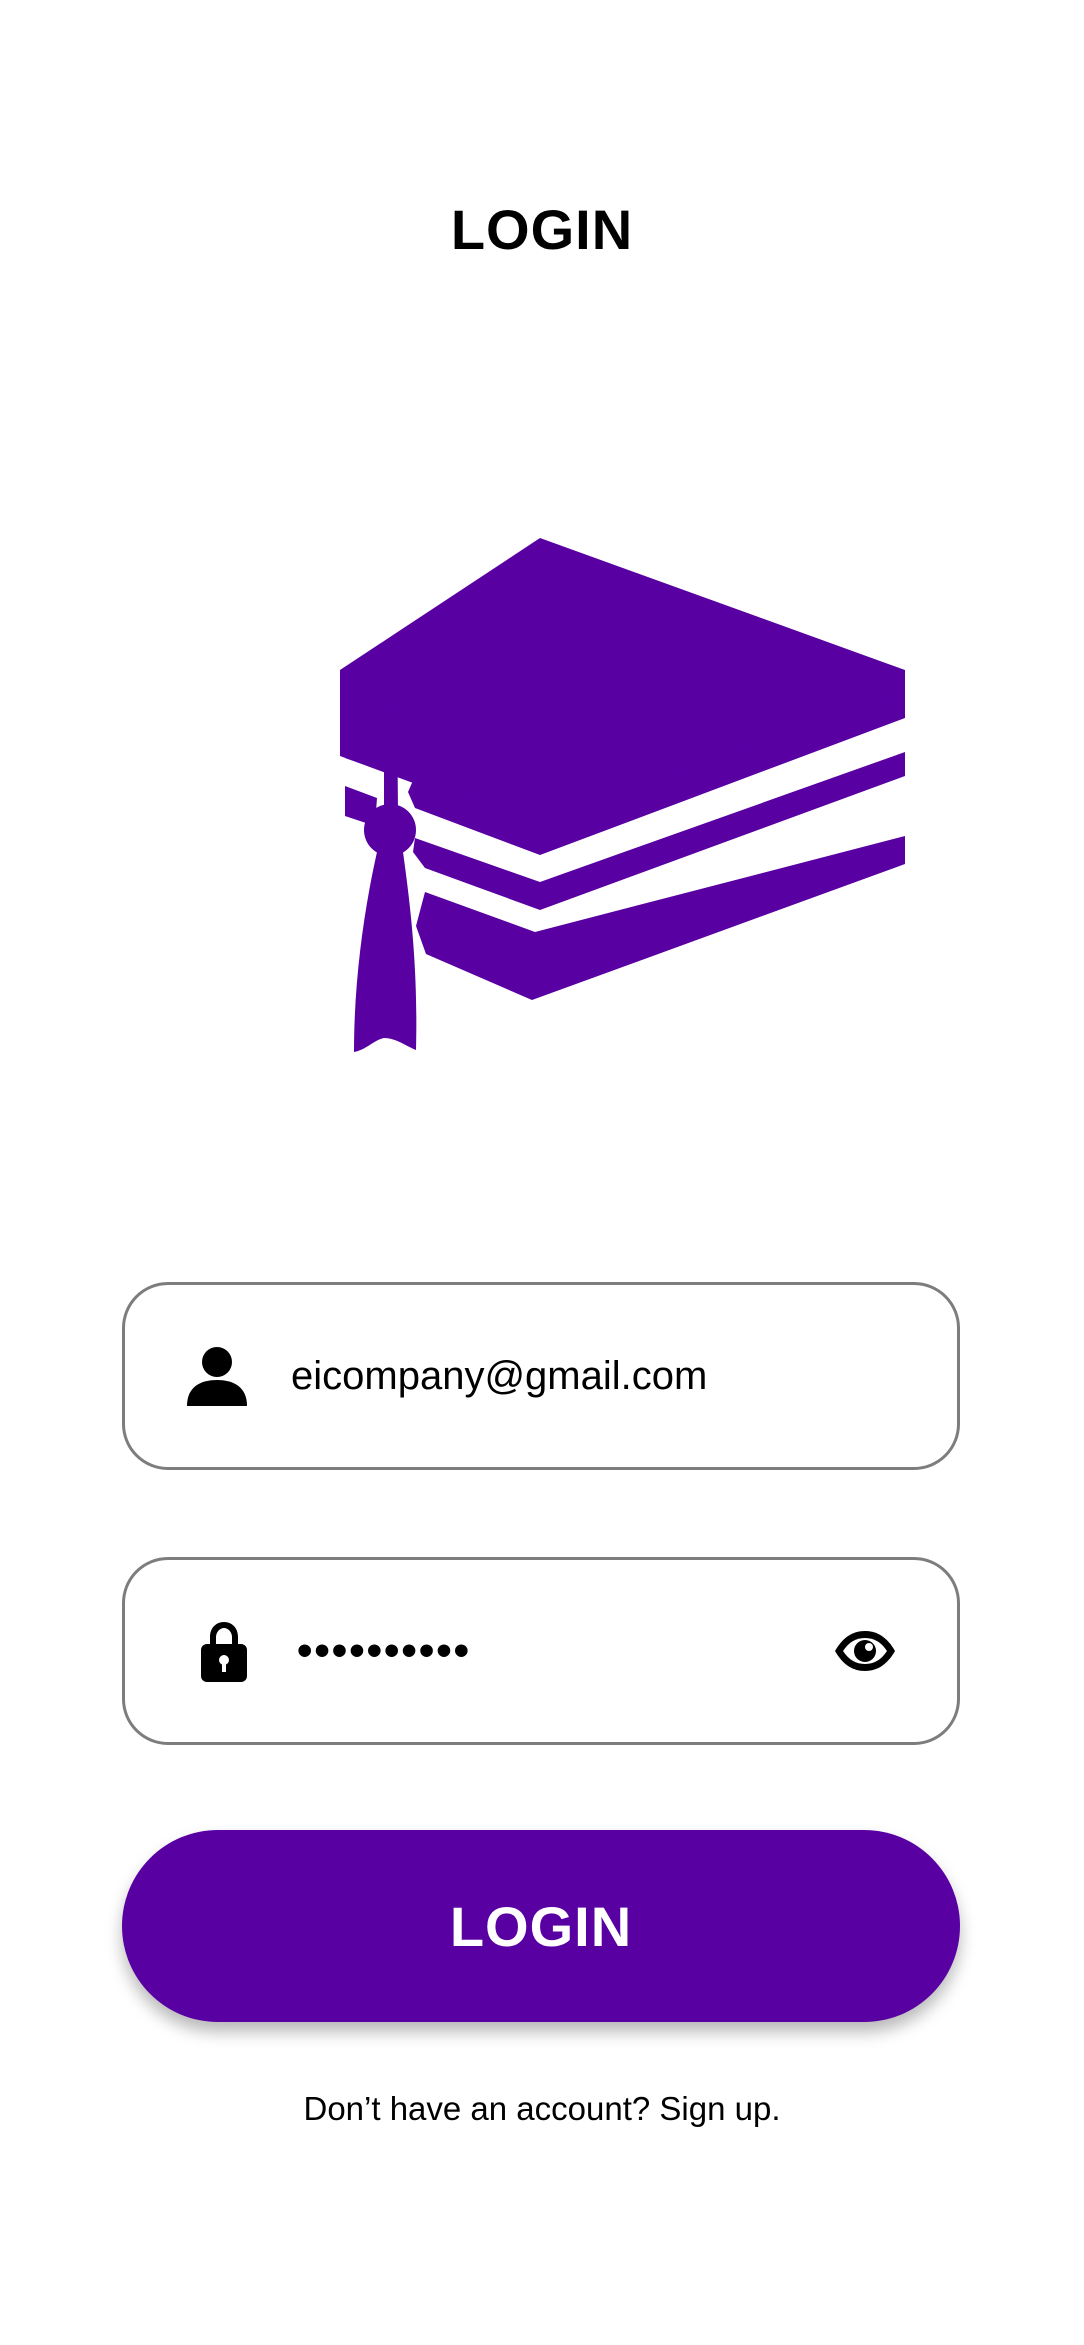 This screenshot has height=2345, width=1084. I want to click on password-field: ••••••••••, so click(541, 1651).